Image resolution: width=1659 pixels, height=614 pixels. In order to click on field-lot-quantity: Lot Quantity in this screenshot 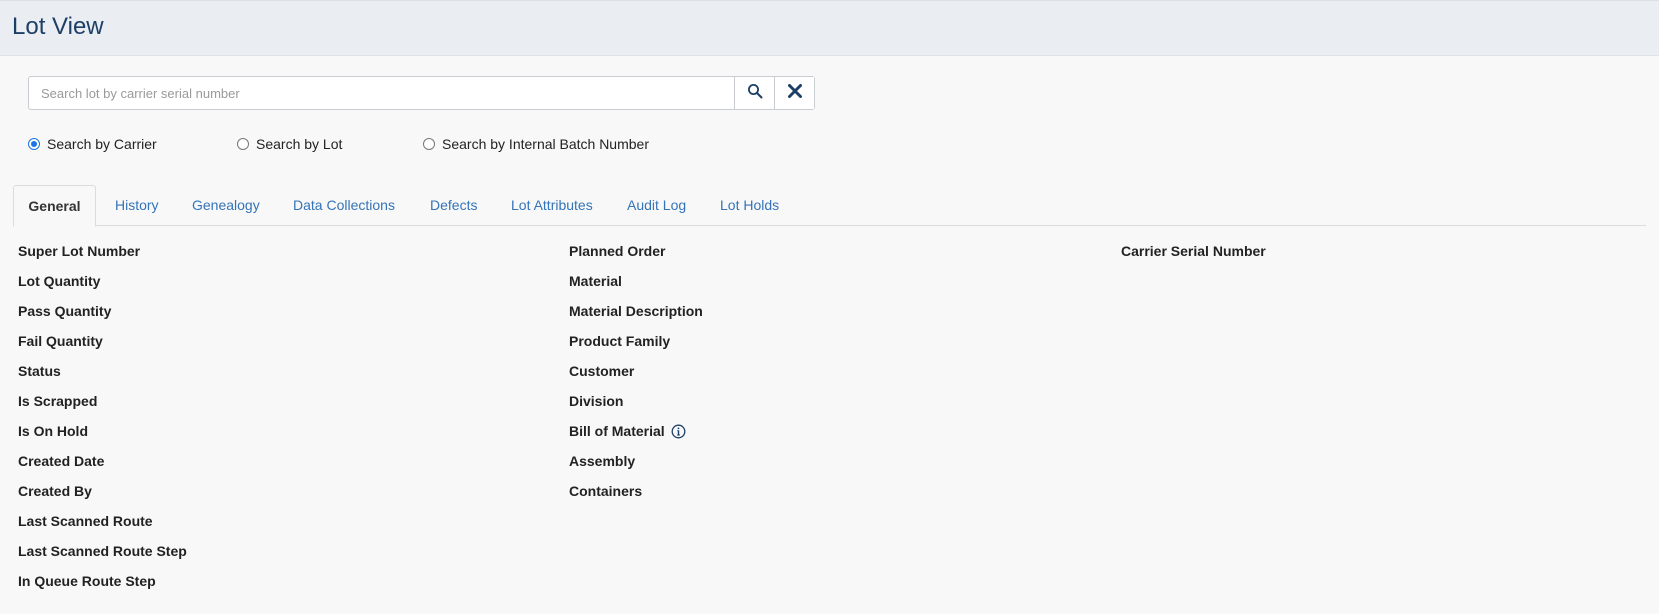, I will do `click(59, 281)`.